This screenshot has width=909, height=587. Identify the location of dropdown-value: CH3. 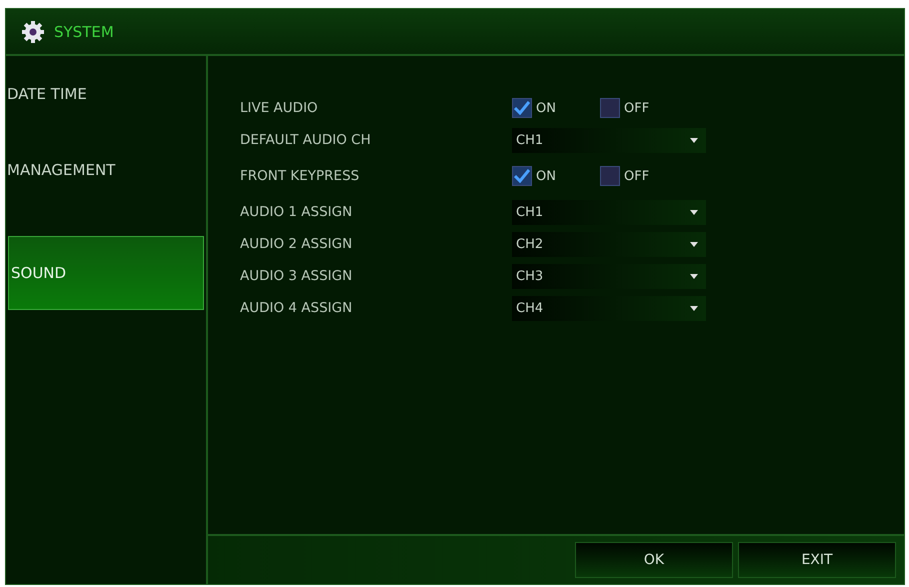
(530, 276).